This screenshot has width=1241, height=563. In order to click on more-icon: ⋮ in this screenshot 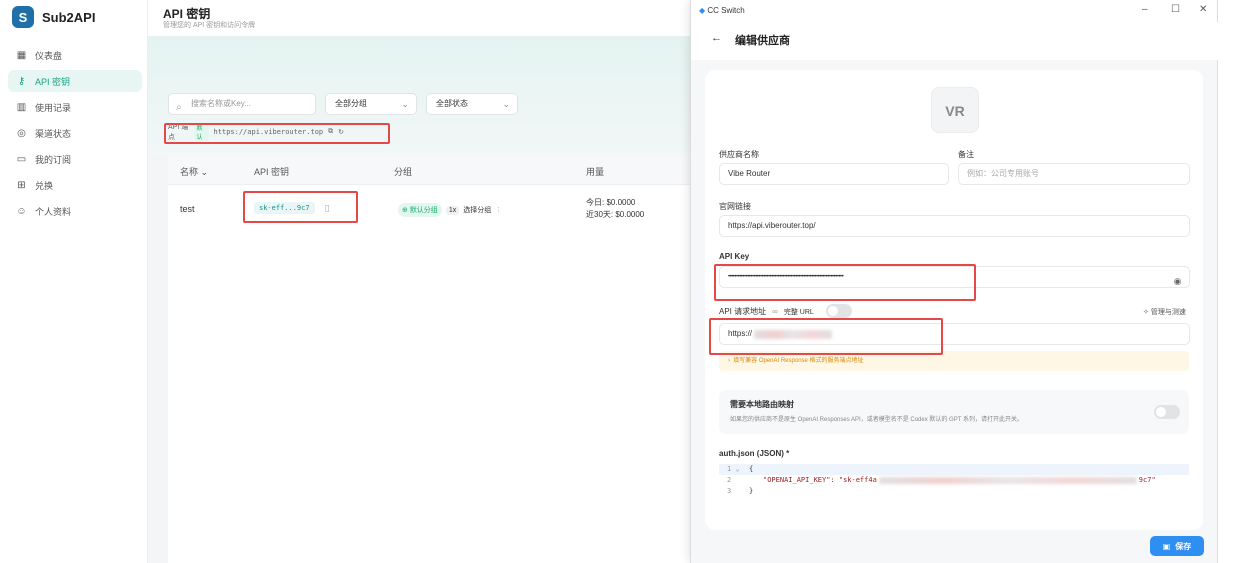, I will do `click(498, 210)`.